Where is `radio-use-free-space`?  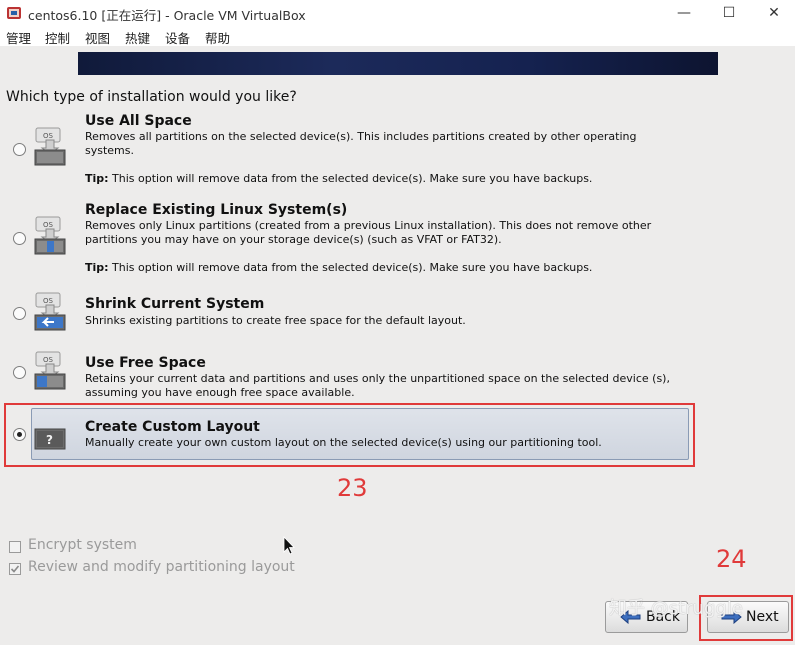 radio-use-free-space is located at coordinates (19, 372).